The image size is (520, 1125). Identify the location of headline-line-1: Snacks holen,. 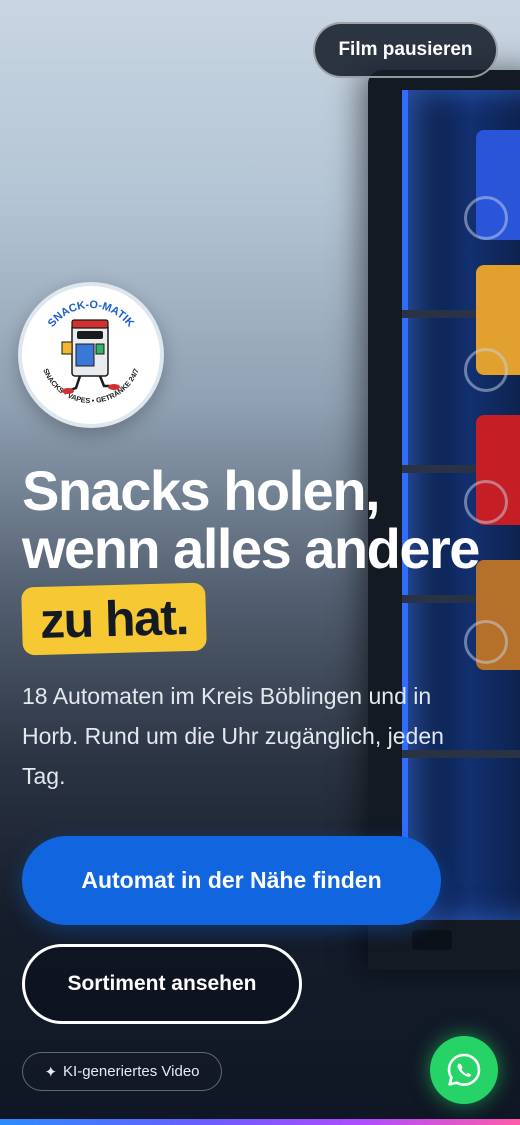
(201, 490).